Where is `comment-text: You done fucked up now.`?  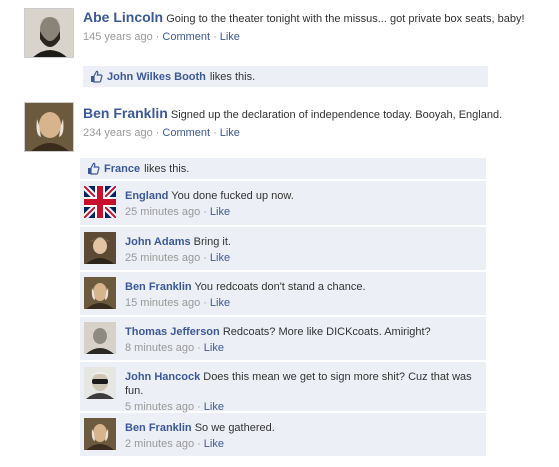 comment-text: You done fucked up now. is located at coordinates (232, 196).